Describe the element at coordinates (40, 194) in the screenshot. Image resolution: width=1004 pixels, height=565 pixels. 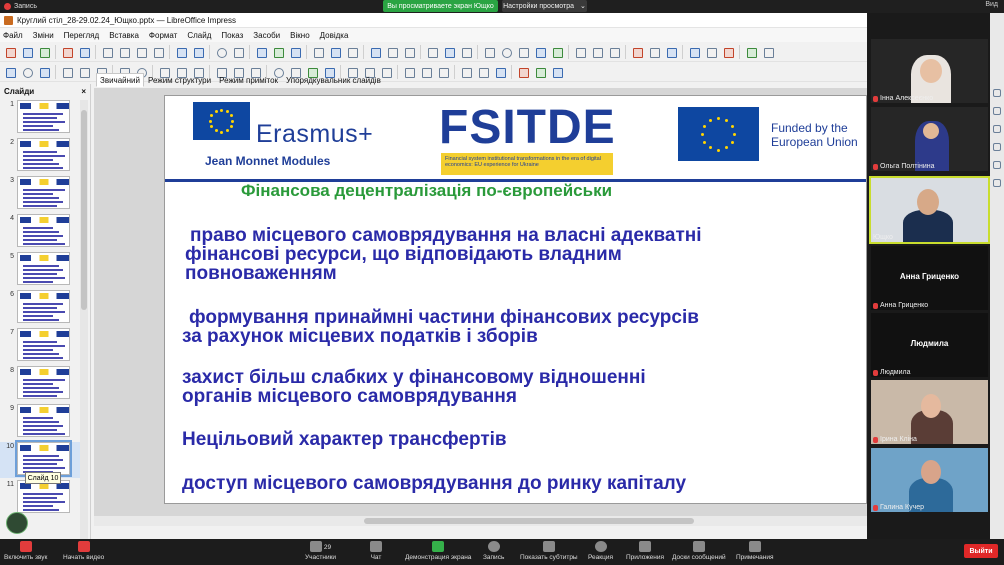
I see `slide-thumbnail-row: 3` at that location.